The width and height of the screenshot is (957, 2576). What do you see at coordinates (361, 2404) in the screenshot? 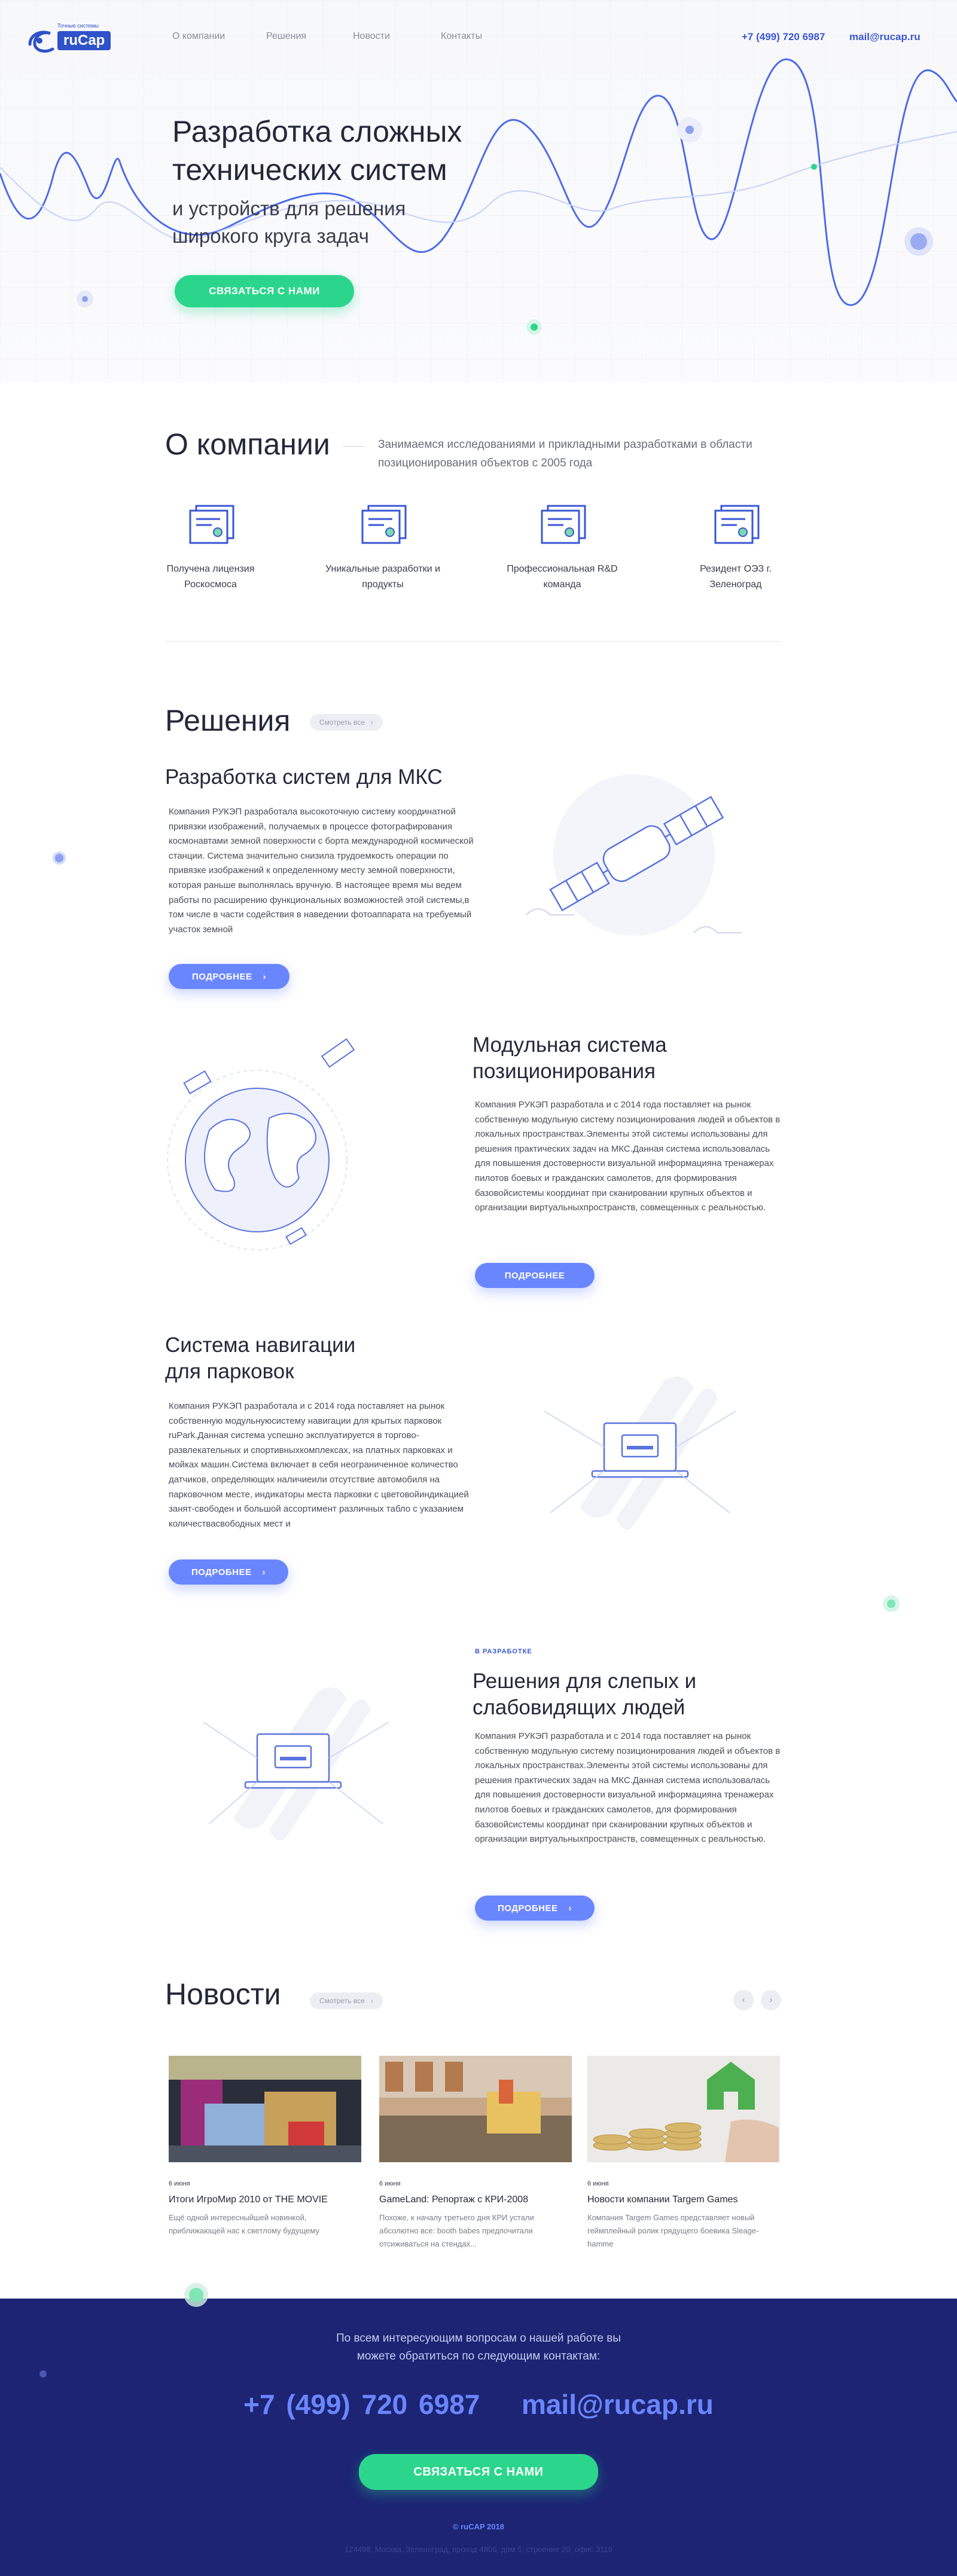
I see `footer-phone-link: +7 (499) 720 6987` at bounding box center [361, 2404].